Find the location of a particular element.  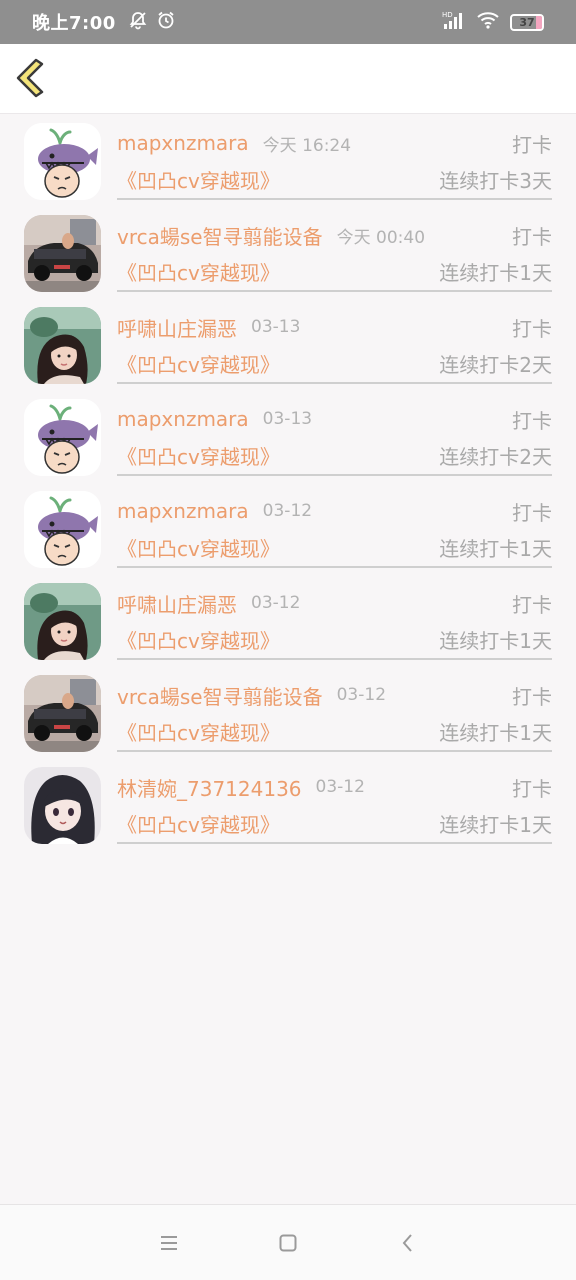

home-icon is located at coordinates (288, 1243).